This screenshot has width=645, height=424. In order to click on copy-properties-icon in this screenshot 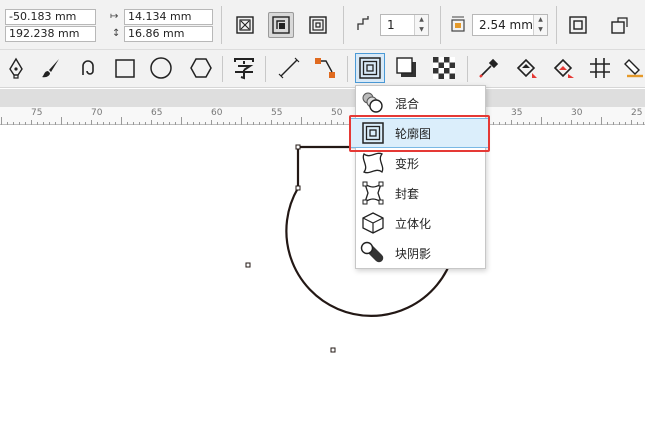, I will do `click(619, 25)`.